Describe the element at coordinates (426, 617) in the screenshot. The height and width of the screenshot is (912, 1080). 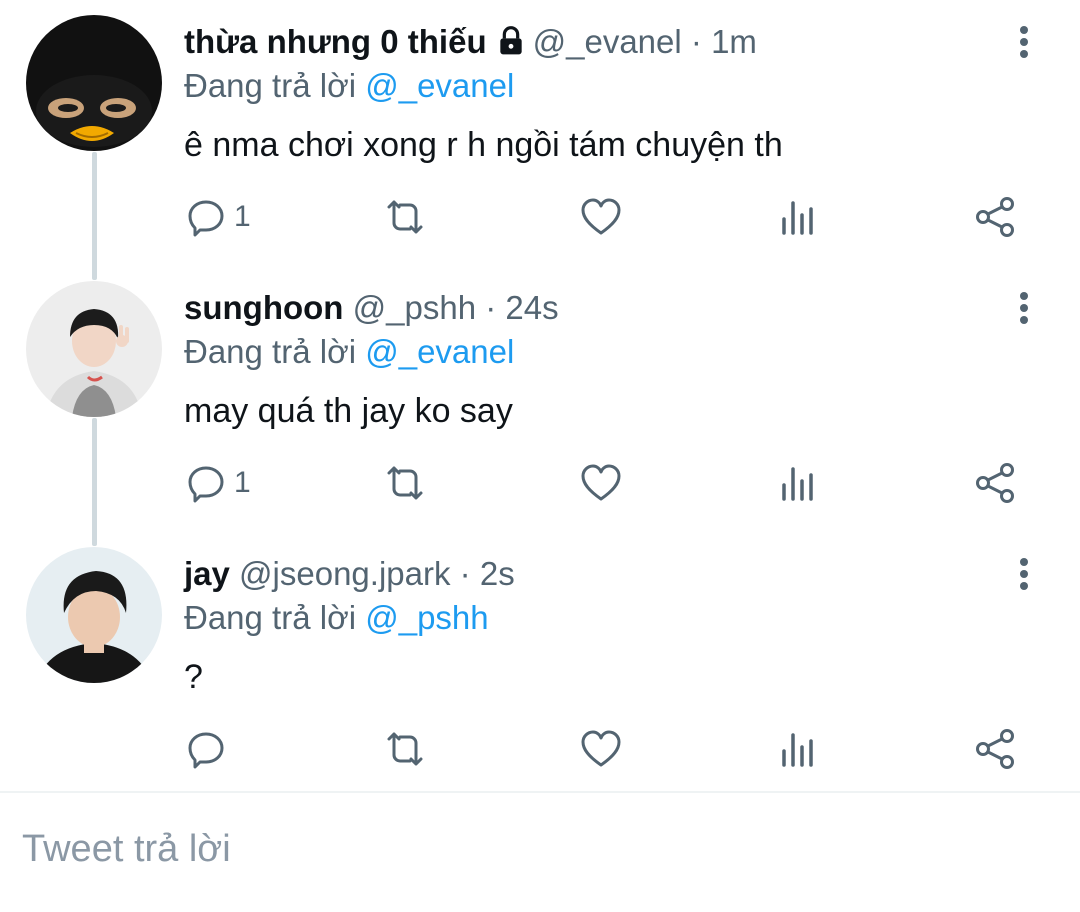
I see `reply-mention-link: @_pshh` at that location.